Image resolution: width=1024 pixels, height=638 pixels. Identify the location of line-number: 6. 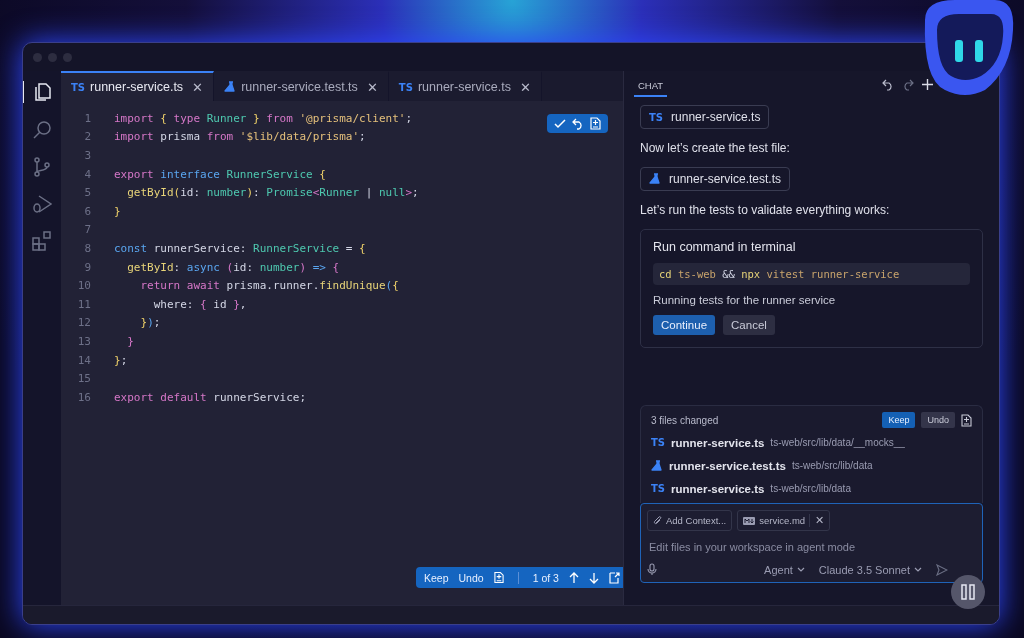
(87, 211).